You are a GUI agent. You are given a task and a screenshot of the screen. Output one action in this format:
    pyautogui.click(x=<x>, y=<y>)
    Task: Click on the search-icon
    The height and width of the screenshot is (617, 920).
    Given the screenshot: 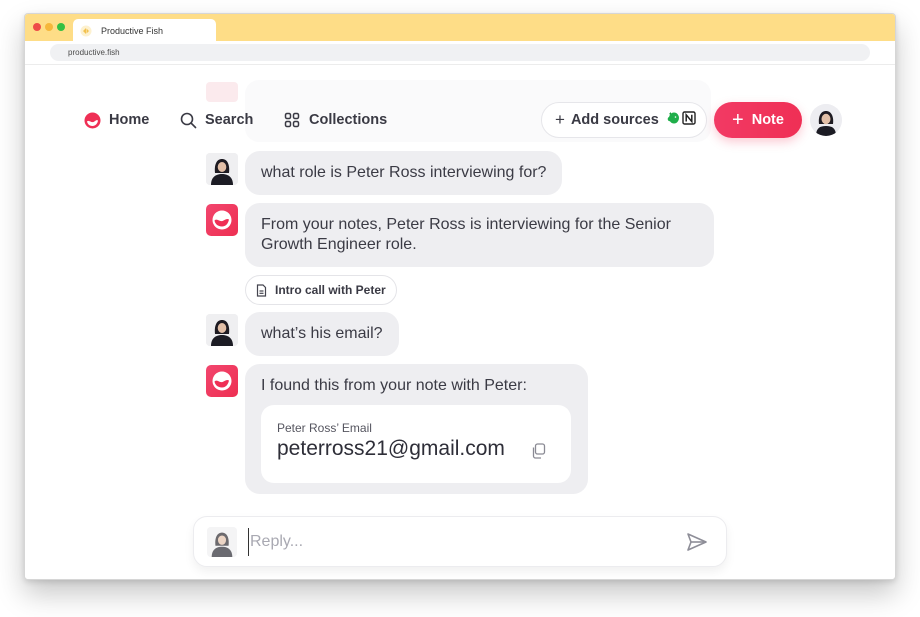 What is the action you would take?
    pyautogui.click(x=188, y=120)
    